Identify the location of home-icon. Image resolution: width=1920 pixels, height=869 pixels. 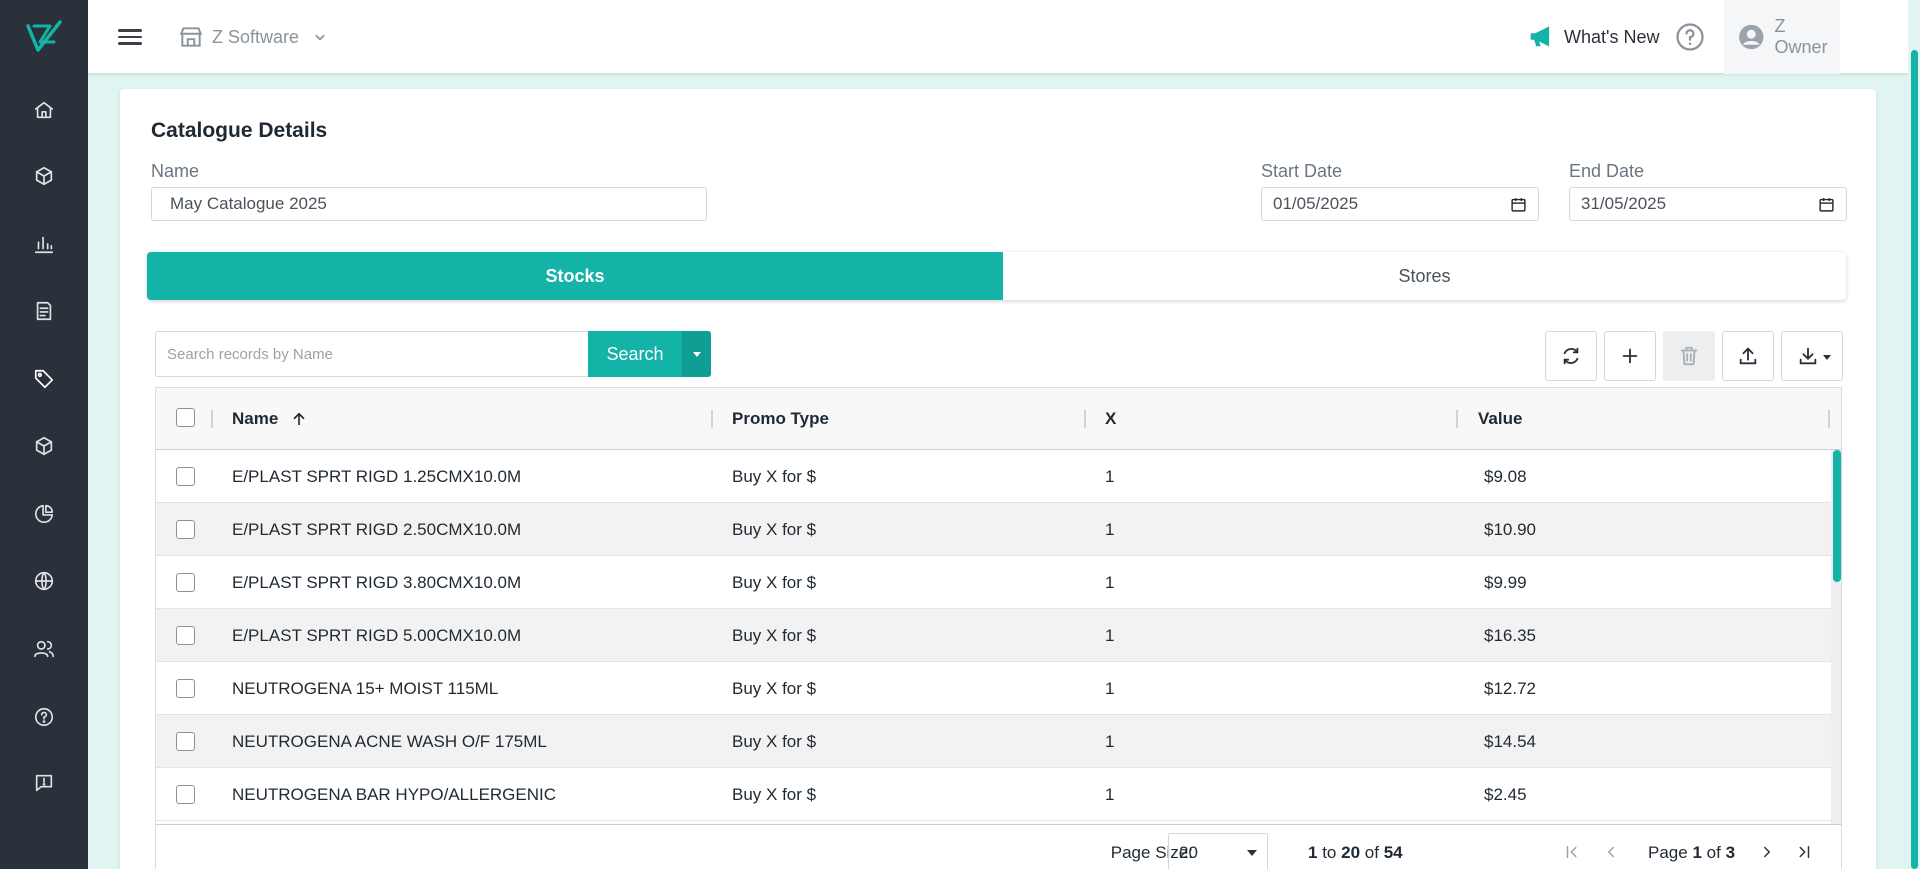
(44, 110).